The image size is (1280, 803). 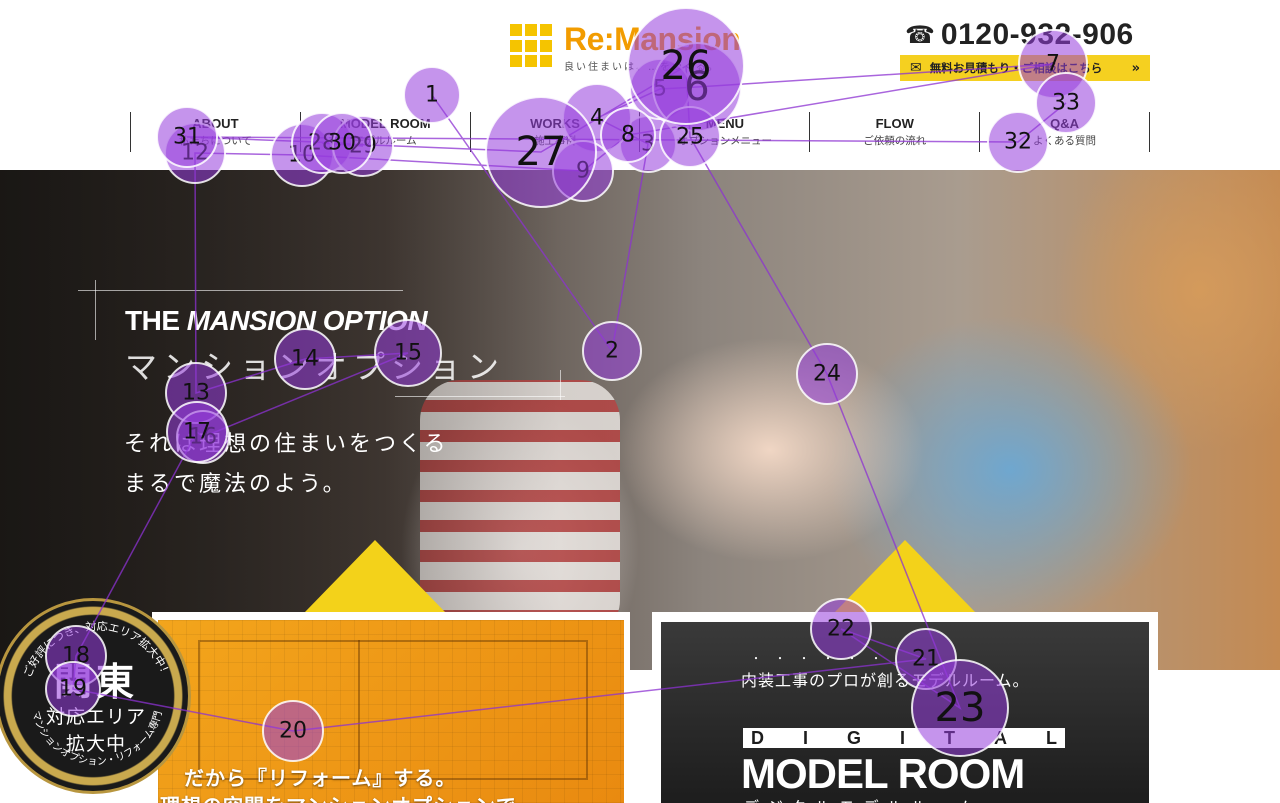 What do you see at coordinates (95, 682) in the screenshot?
I see `badge-region: 関東` at bounding box center [95, 682].